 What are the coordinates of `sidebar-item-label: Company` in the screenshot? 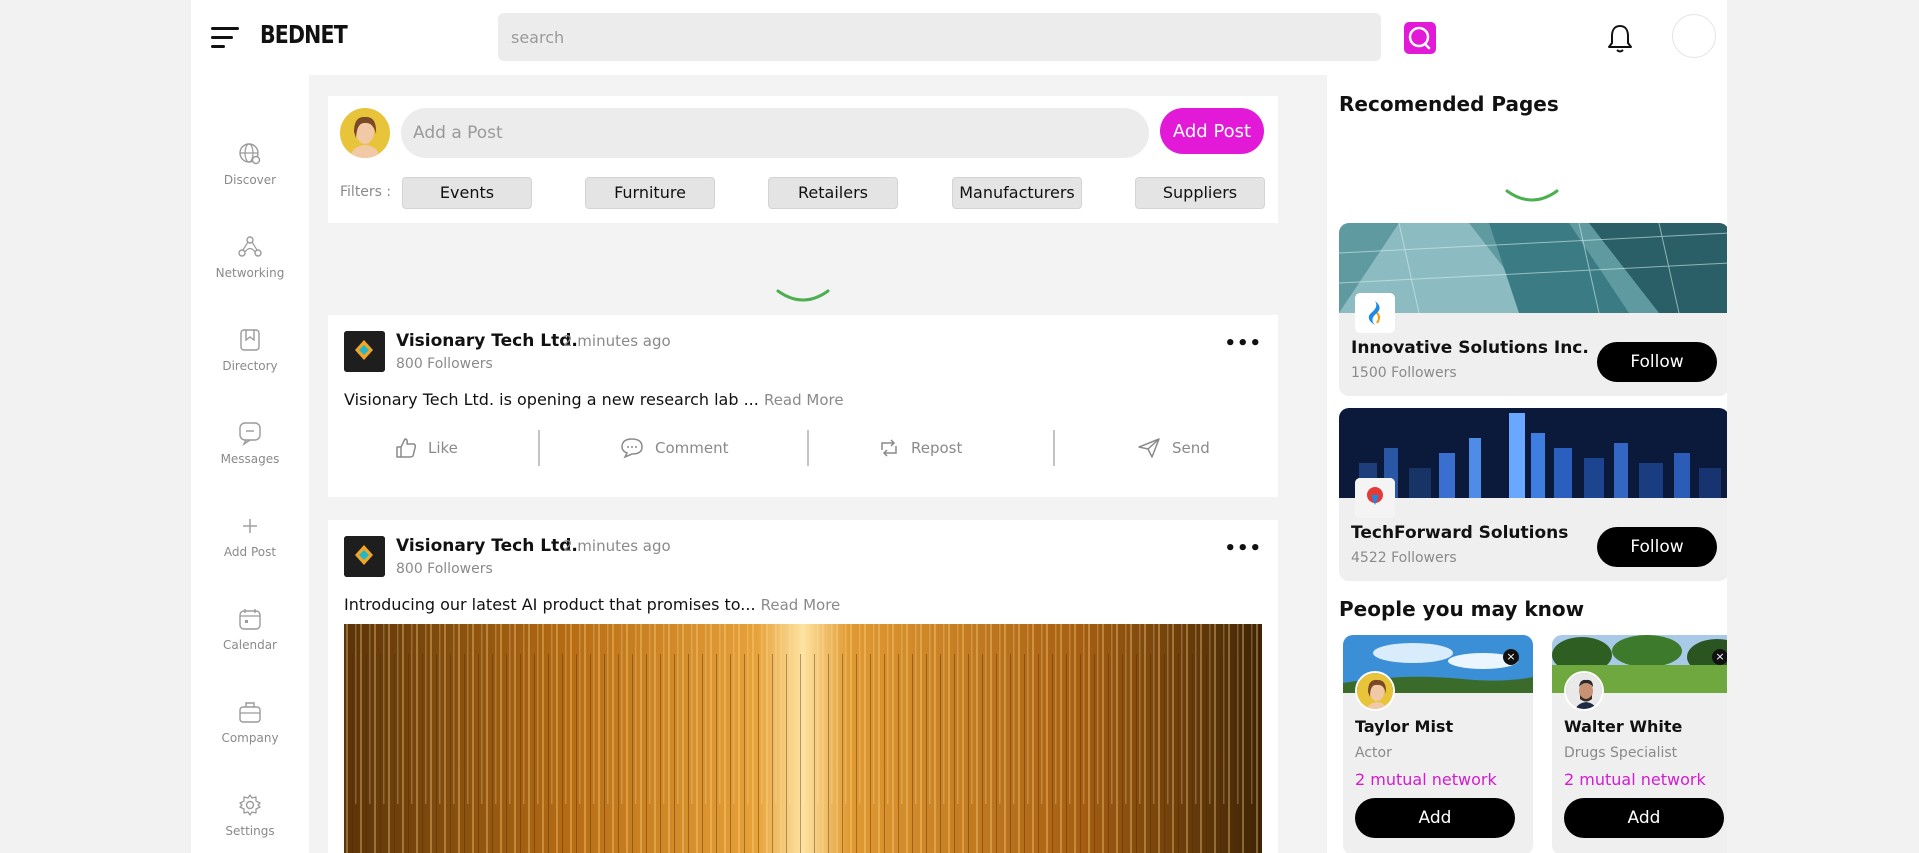 It's located at (250, 738).